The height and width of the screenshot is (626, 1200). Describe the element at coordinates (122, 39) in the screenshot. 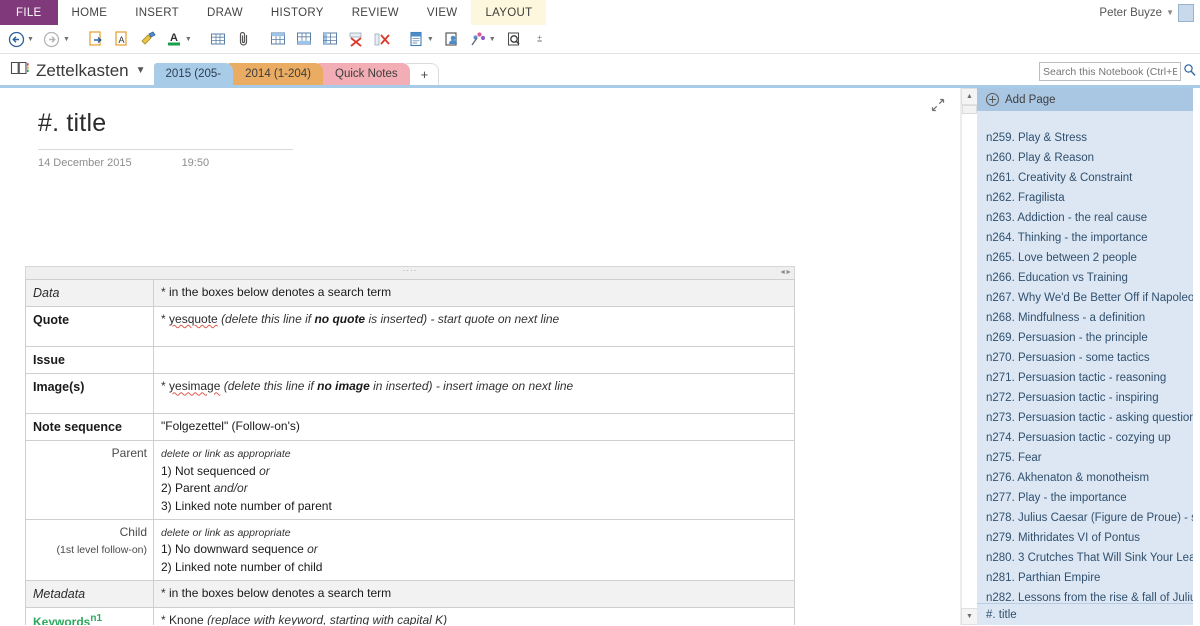

I see `insert-text-icon: A` at that location.